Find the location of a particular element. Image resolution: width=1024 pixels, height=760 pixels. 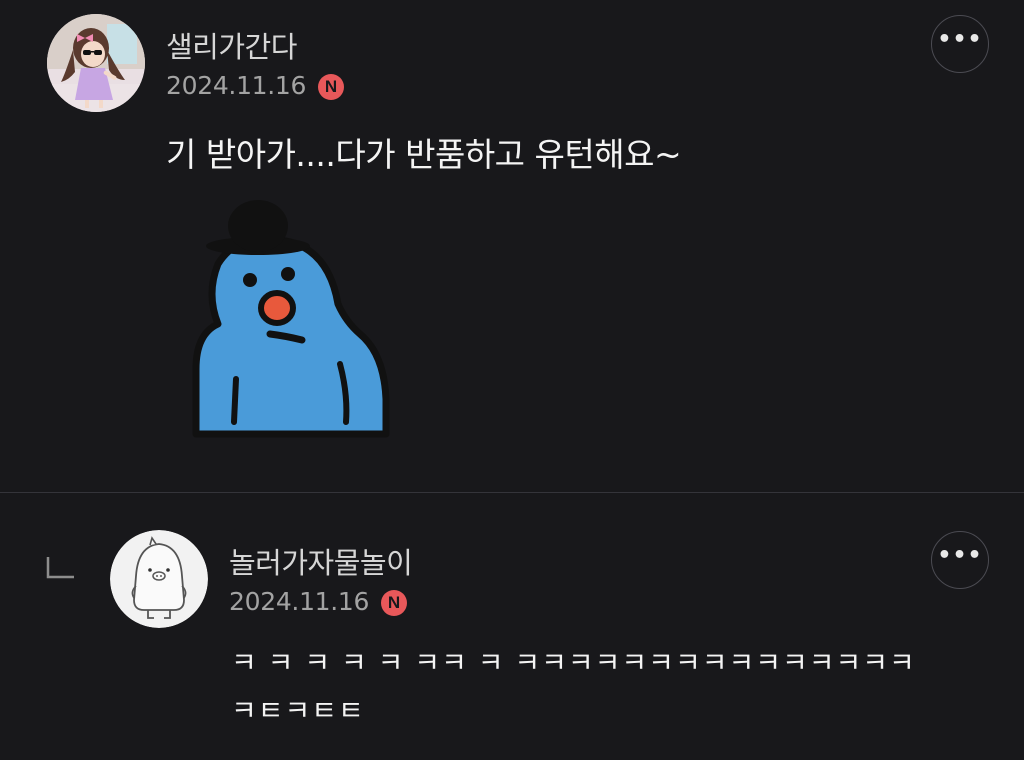

comment-text: 기 받아가....다가 반품하고 유턴해요~ is located at coordinates (424, 154).